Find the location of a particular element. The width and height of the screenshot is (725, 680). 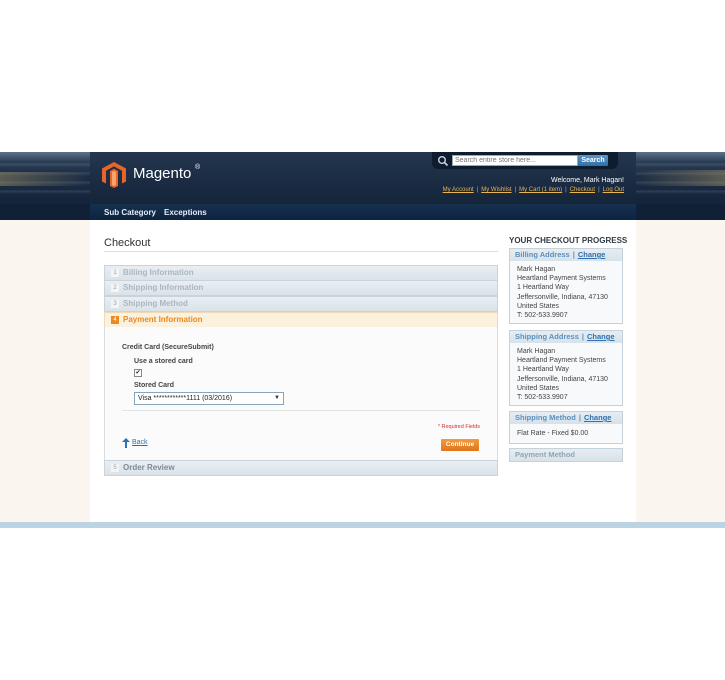

my-cart-link: My Cart (1 item) is located at coordinates (540, 190).